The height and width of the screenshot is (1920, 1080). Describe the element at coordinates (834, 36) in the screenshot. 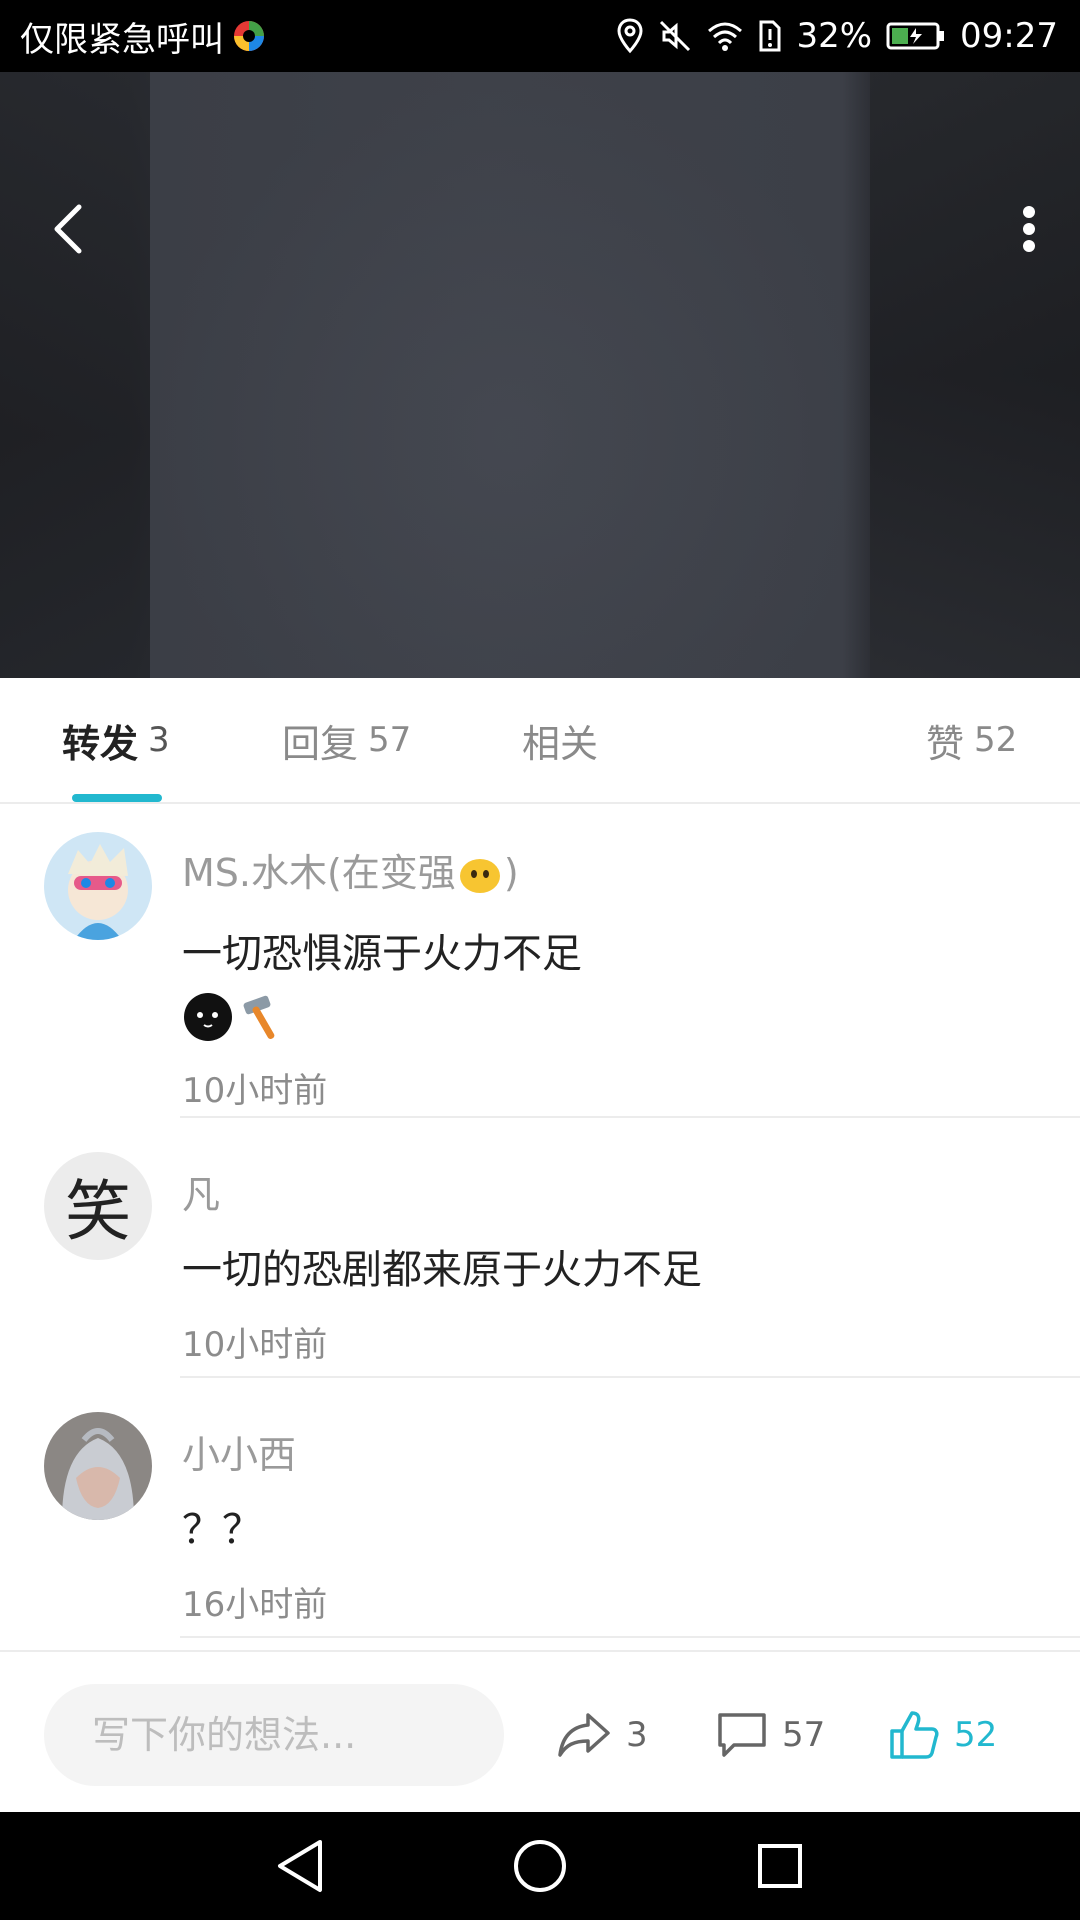

I see `battery-percent: 32%` at that location.